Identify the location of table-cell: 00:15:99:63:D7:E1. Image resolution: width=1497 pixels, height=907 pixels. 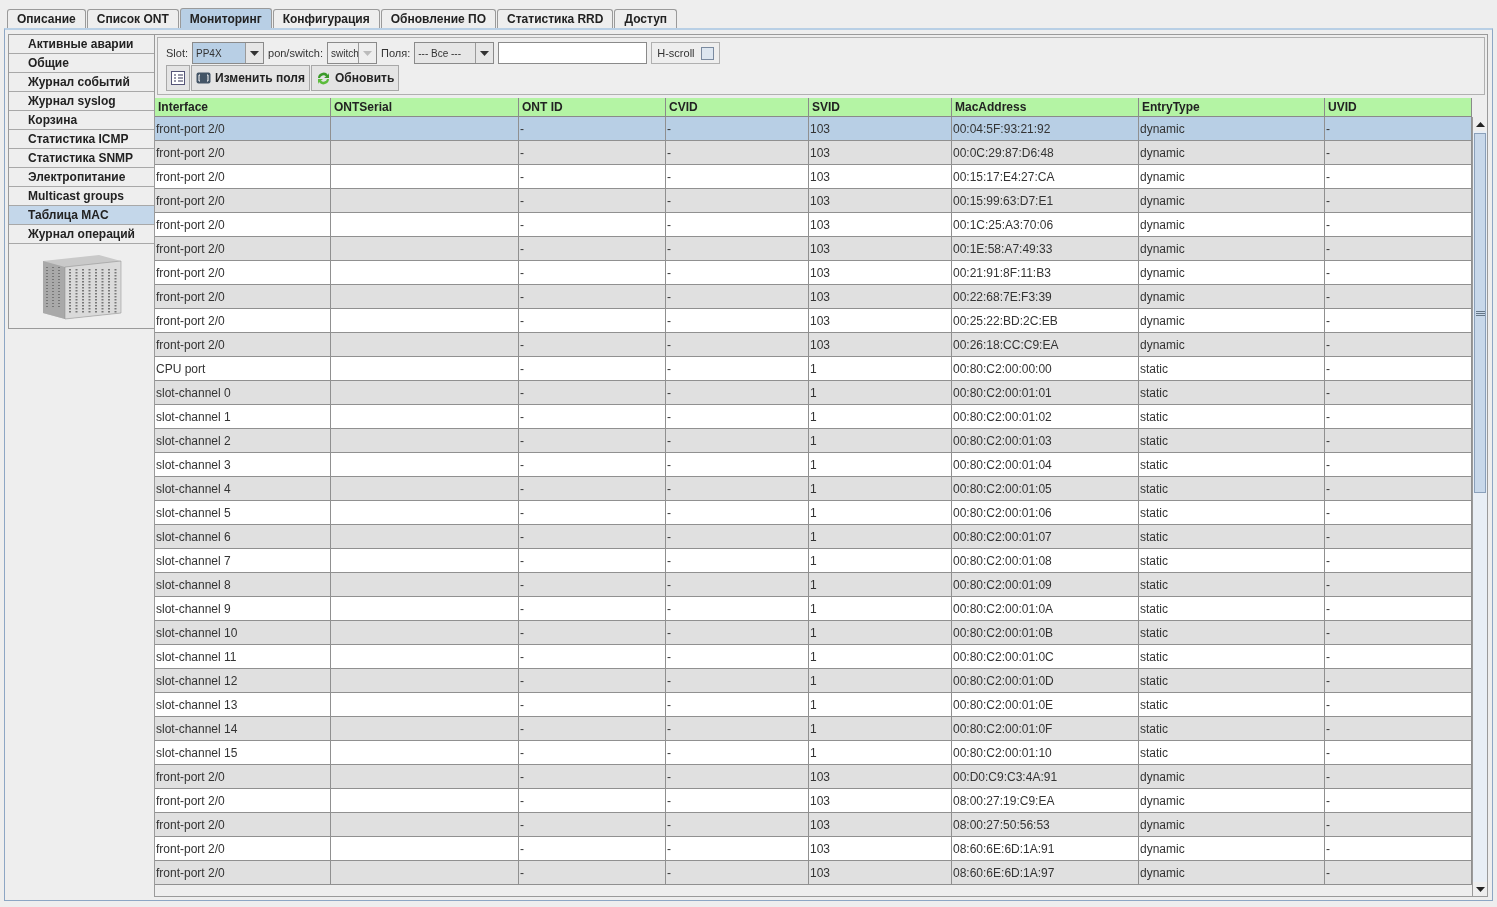
(1045, 201).